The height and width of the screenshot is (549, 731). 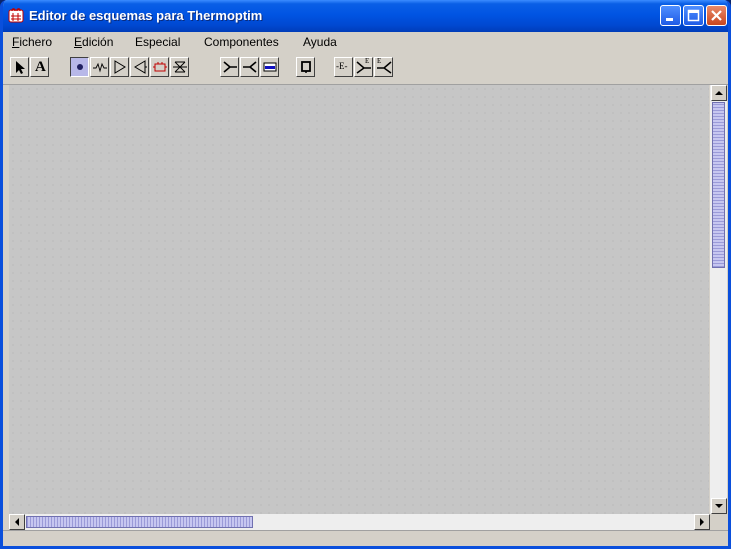 I want to click on exchanger-icon, so click(x=270, y=67).